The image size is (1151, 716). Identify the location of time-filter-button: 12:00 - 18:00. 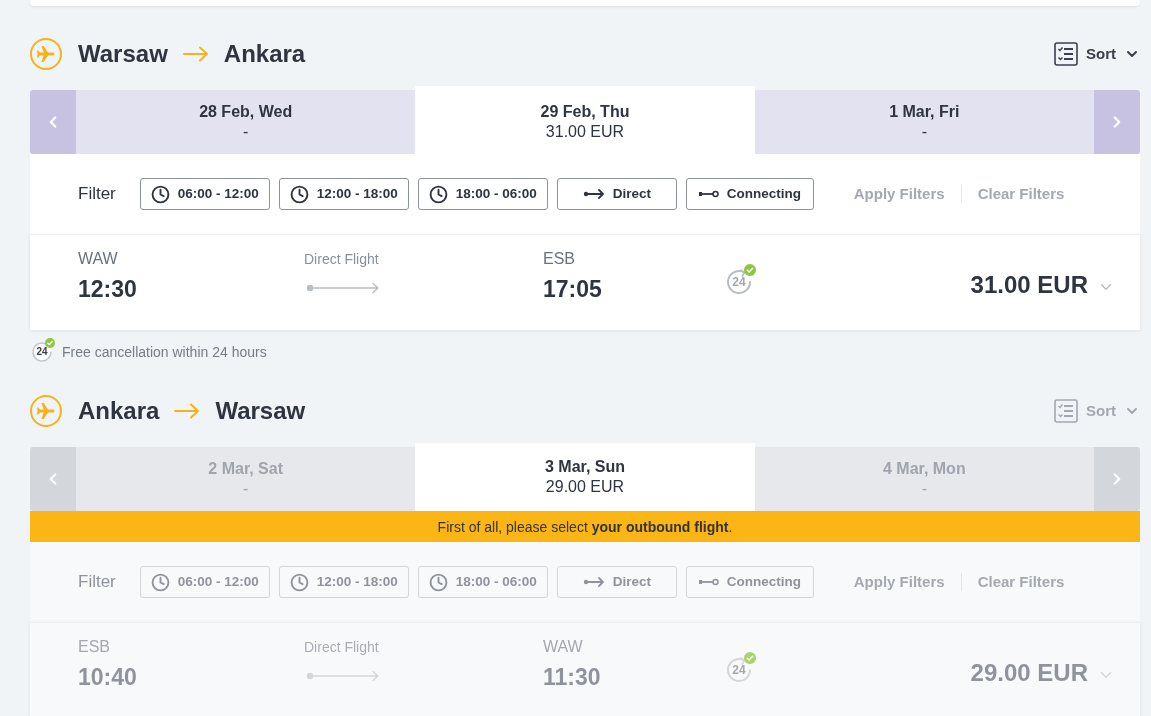
(343, 194).